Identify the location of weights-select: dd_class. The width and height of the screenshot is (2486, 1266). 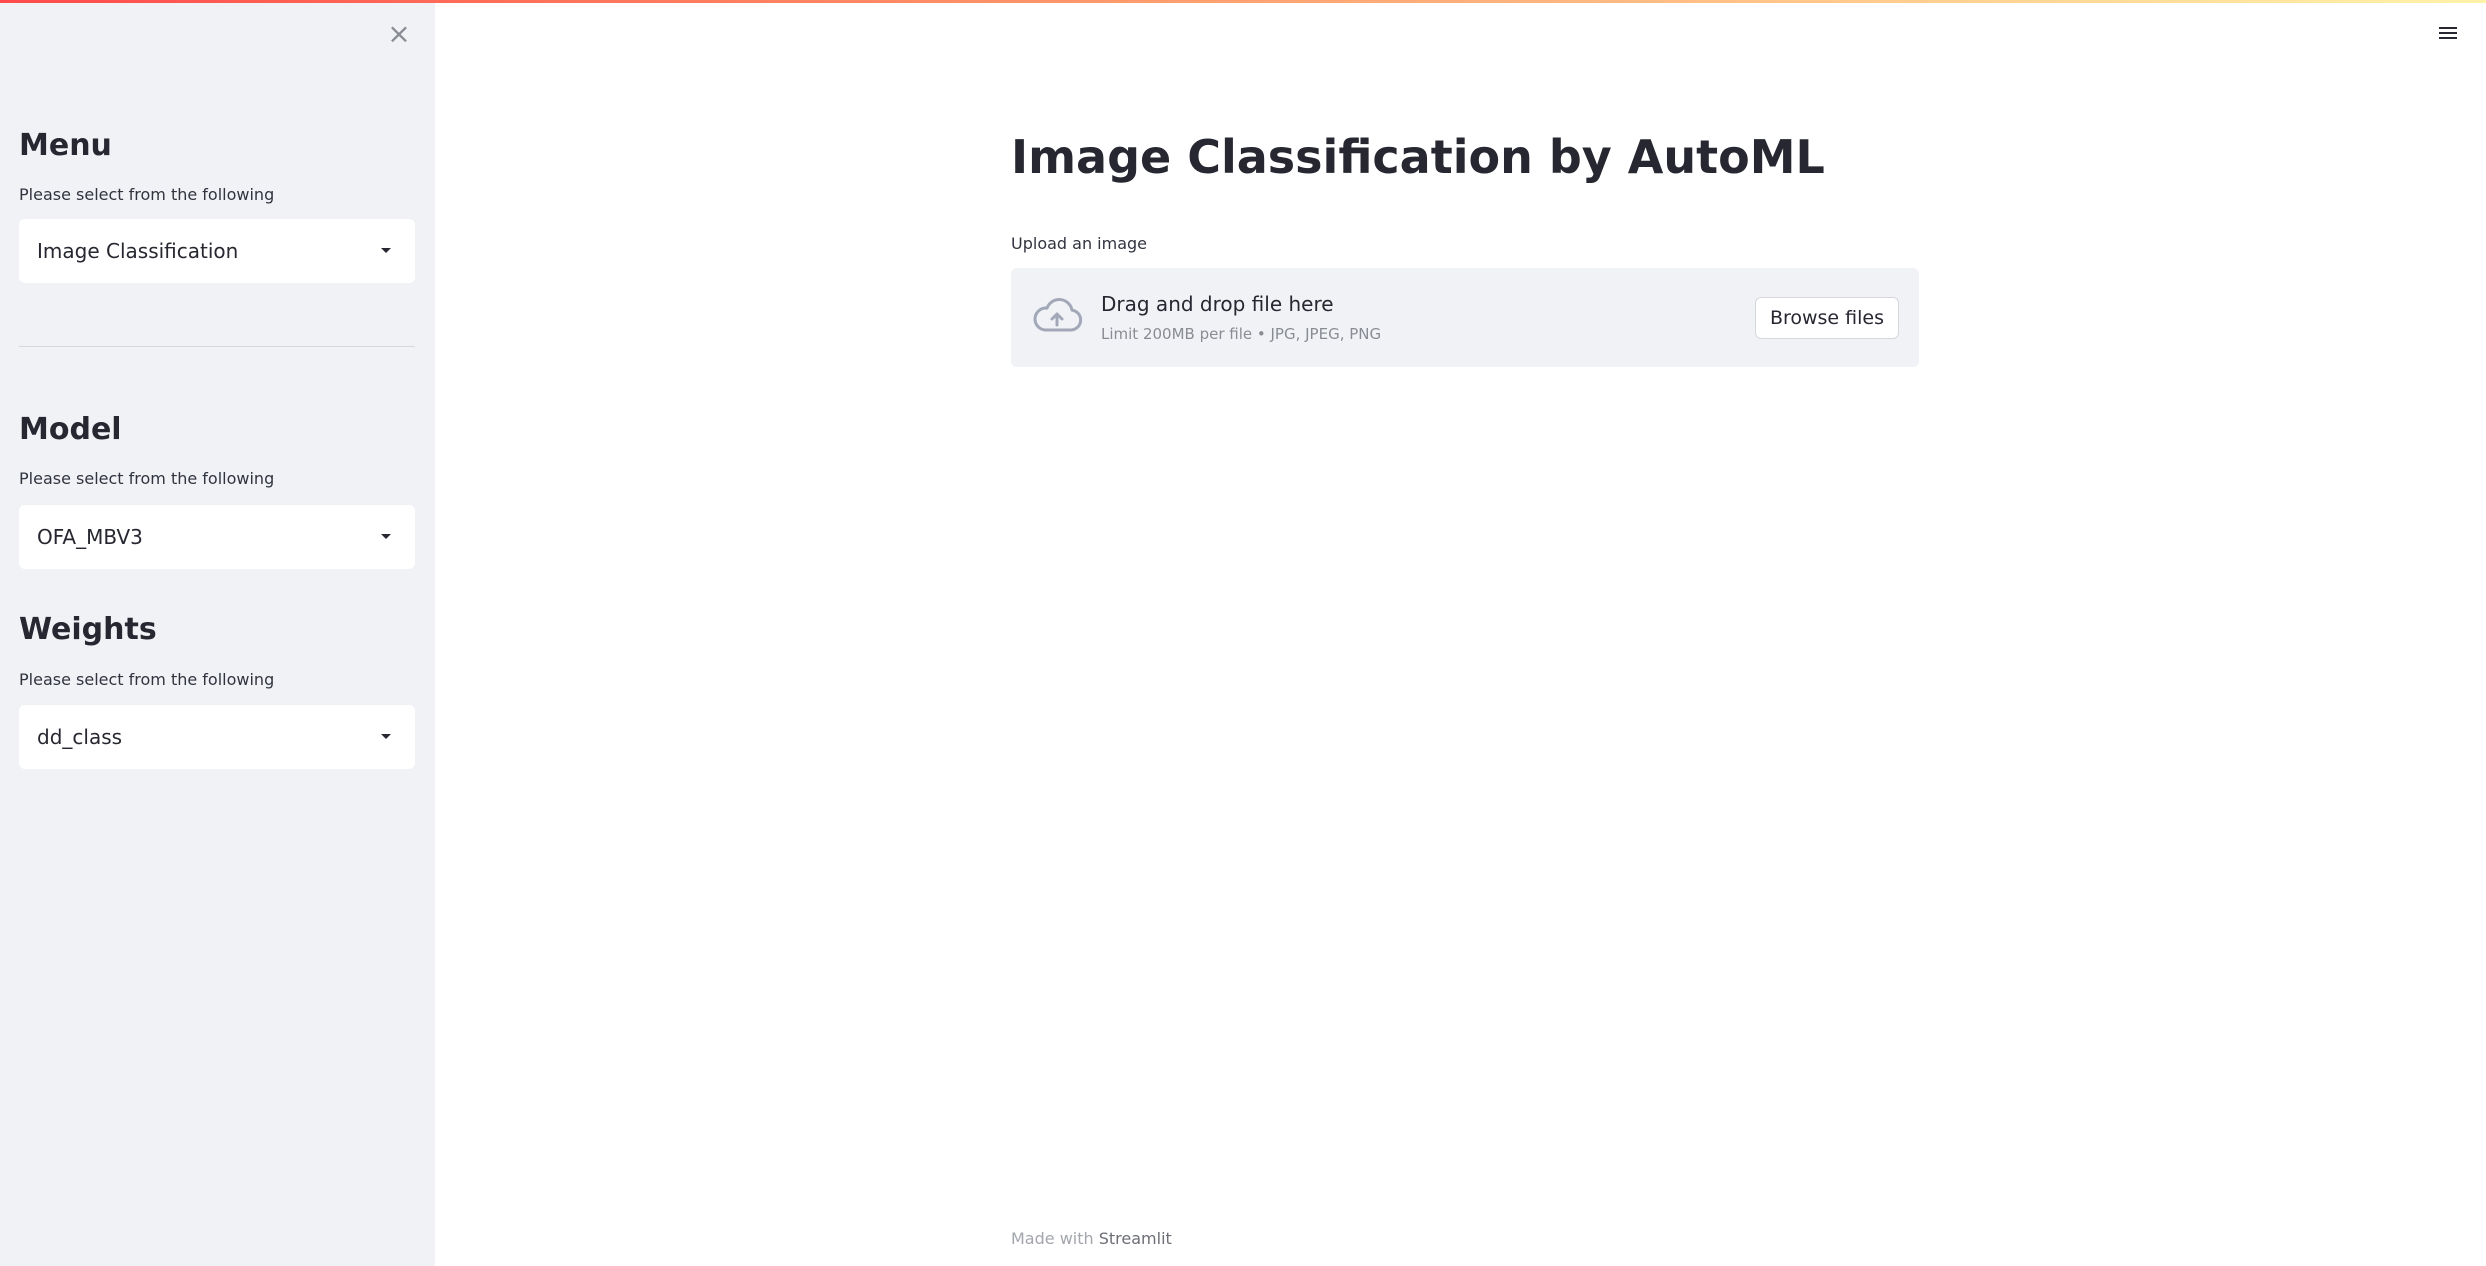
(217, 737).